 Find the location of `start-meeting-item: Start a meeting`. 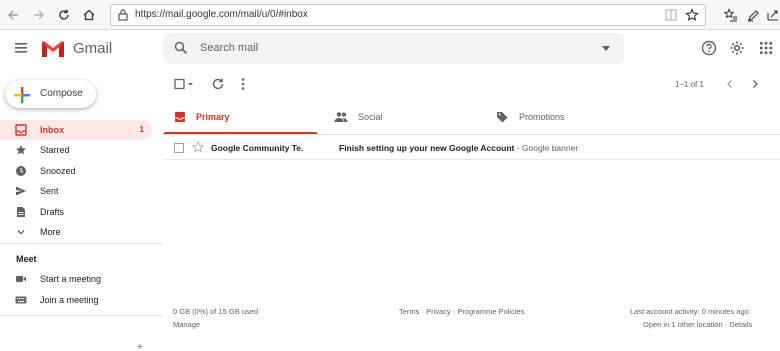

start-meeting-item: Start a meeting is located at coordinates (76, 279).